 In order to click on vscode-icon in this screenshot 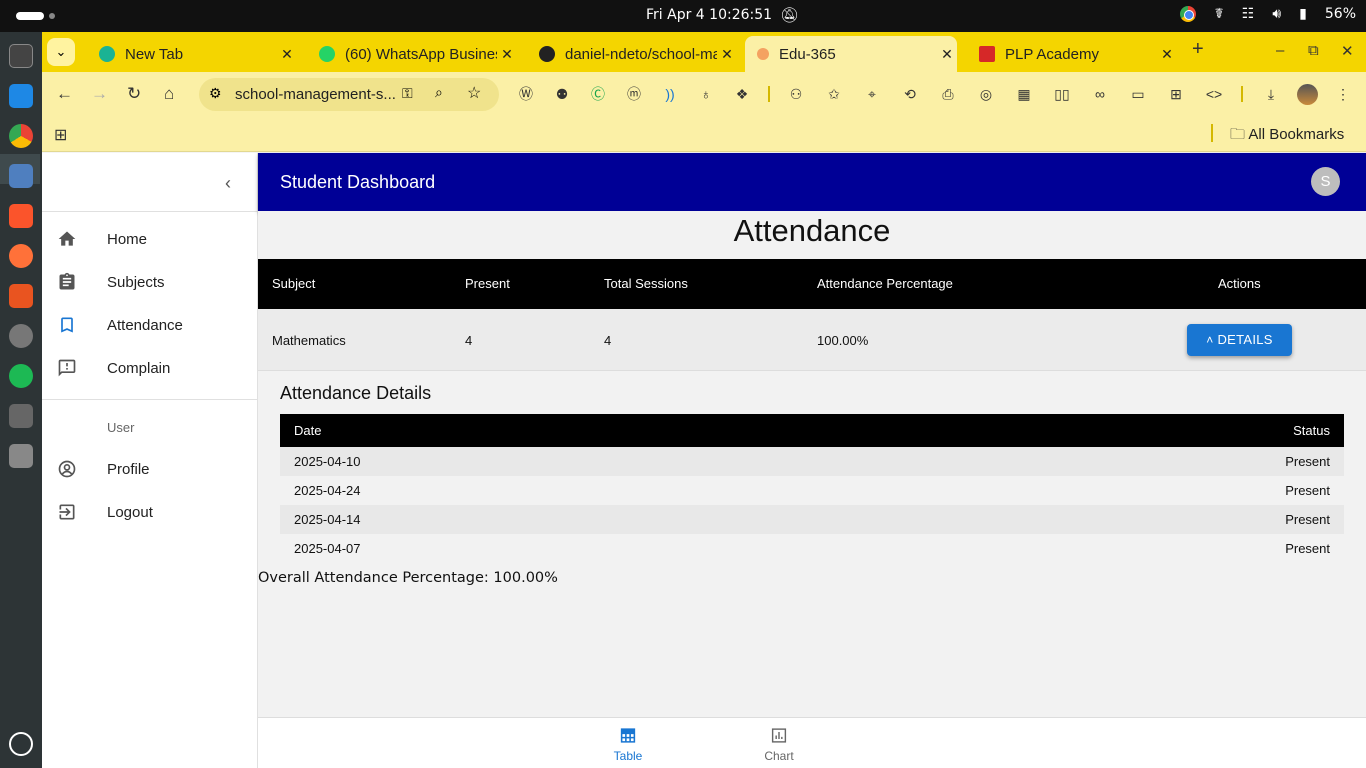, I will do `click(21, 96)`.